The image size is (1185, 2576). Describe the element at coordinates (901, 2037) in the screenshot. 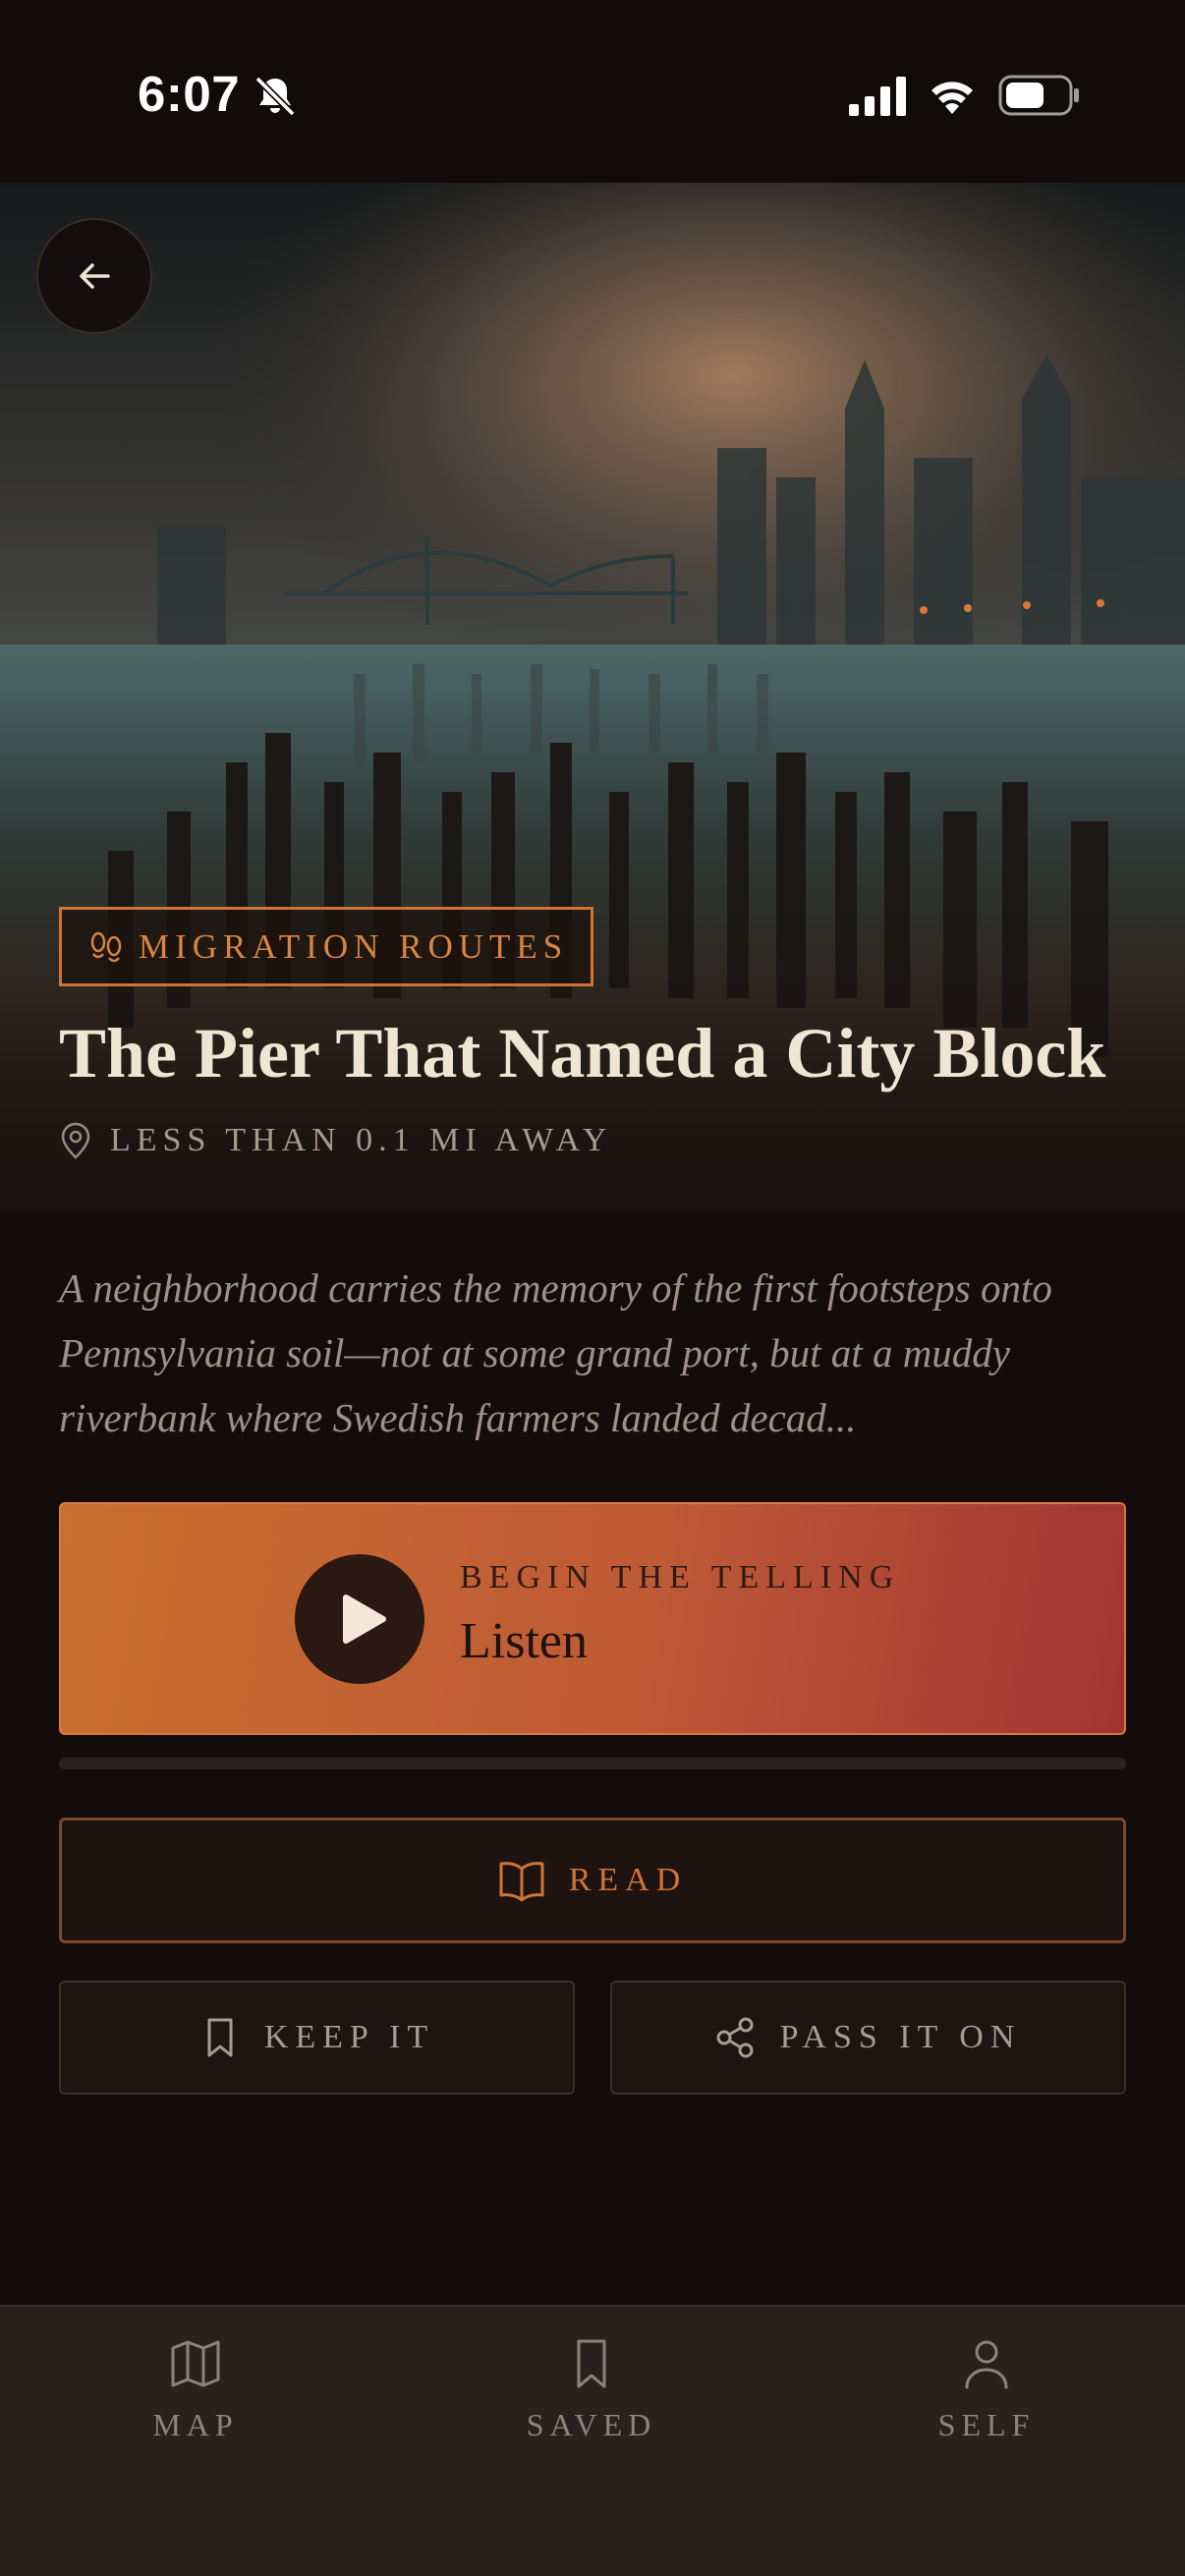

I see `pass-it-on-label: PASS IT ON` at that location.